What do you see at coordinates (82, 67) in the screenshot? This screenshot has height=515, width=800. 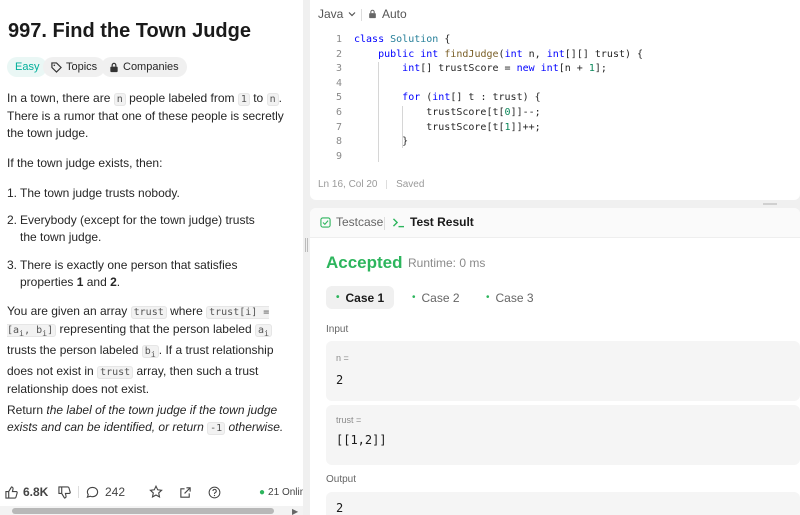 I see `topics-label: Topics` at bounding box center [82, 67].